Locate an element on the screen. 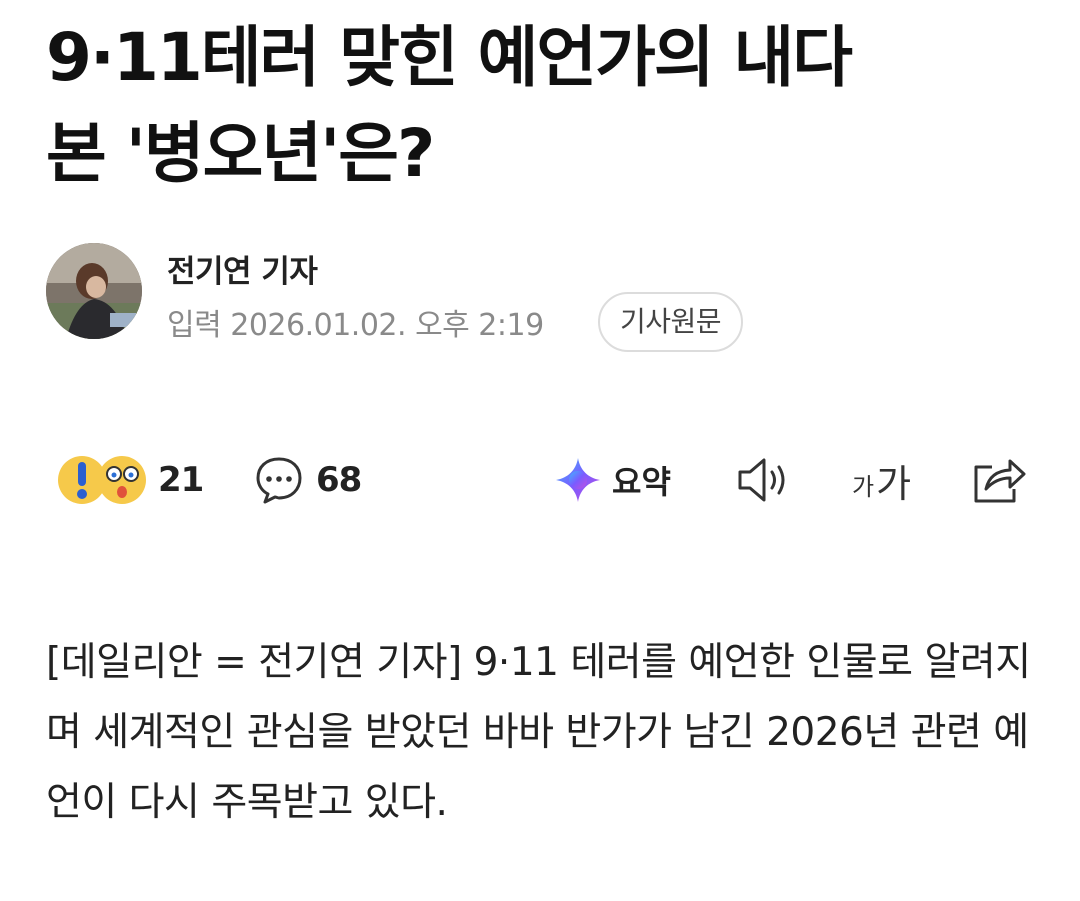  share-icon is located at coordinates (999, 480).